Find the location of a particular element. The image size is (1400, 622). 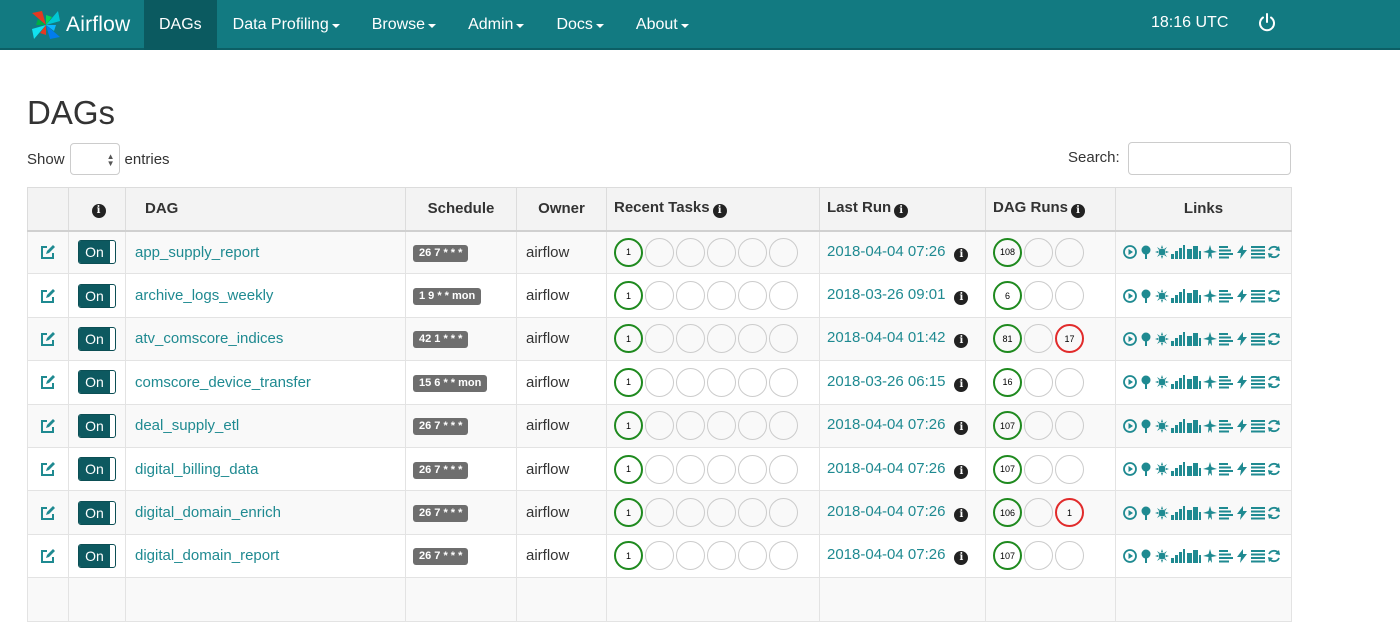

dag-run-circle: 6 is located at coordinates (1007, 296).